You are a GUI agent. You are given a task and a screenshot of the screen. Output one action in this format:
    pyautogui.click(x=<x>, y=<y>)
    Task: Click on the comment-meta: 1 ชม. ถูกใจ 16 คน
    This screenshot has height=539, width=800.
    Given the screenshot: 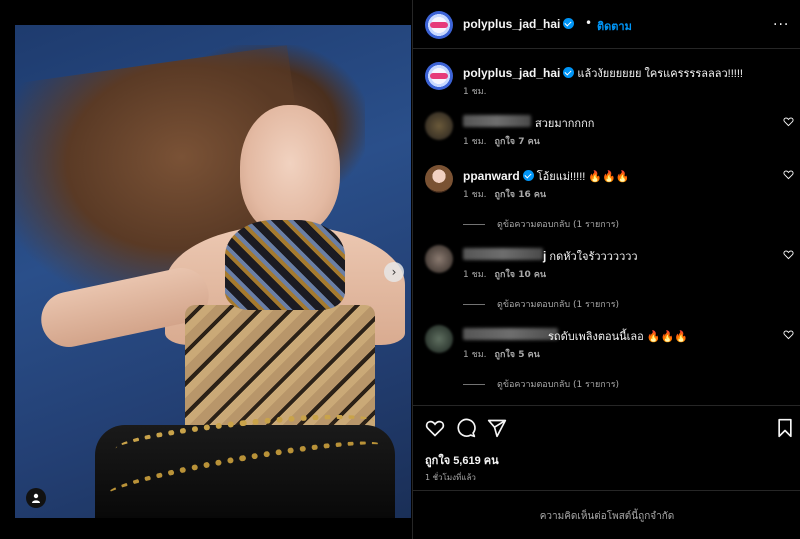 What is the action you would take?
    pyautogui.click(x=504, y=194)
    